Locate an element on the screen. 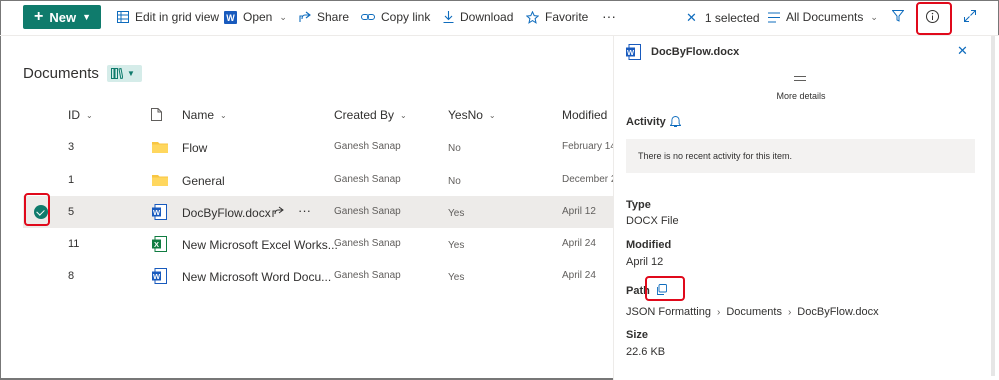 The height and width of the screenshot is (380, 999). filter-button is located at coordinates (901, 16).